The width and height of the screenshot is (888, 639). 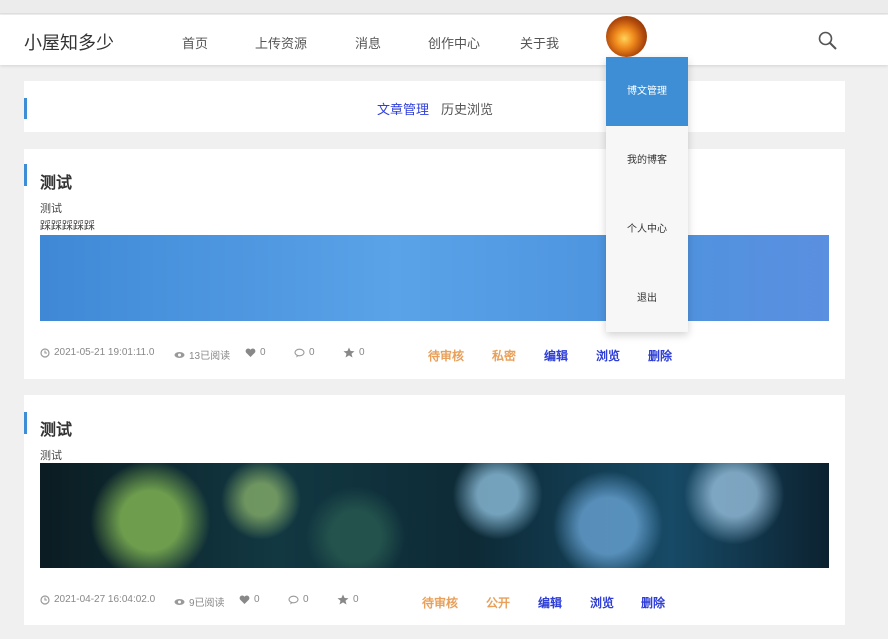 I want to click on visibility-toggle: 公开, so click(x=498, y=602).